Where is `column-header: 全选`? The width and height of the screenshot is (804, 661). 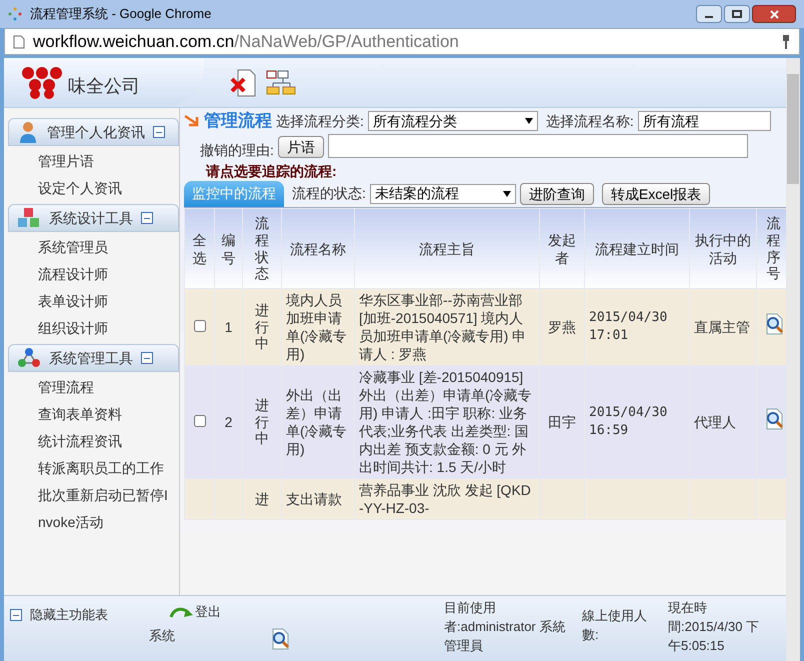
column-header: 全选 is located at coordinates (199, 248).